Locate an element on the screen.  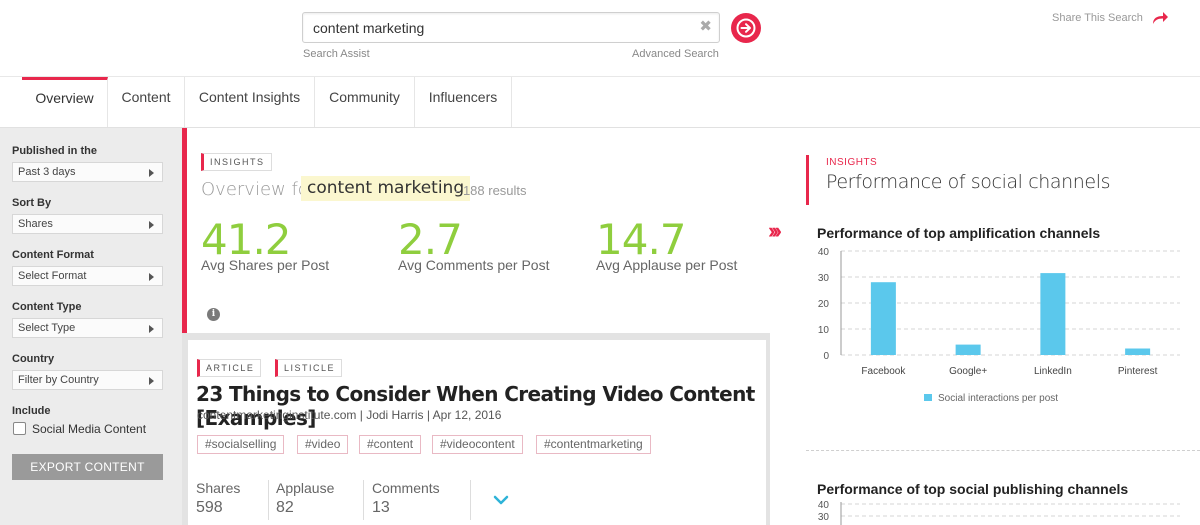
comments-stat-label: Comments is located at coordinates (406, 488).